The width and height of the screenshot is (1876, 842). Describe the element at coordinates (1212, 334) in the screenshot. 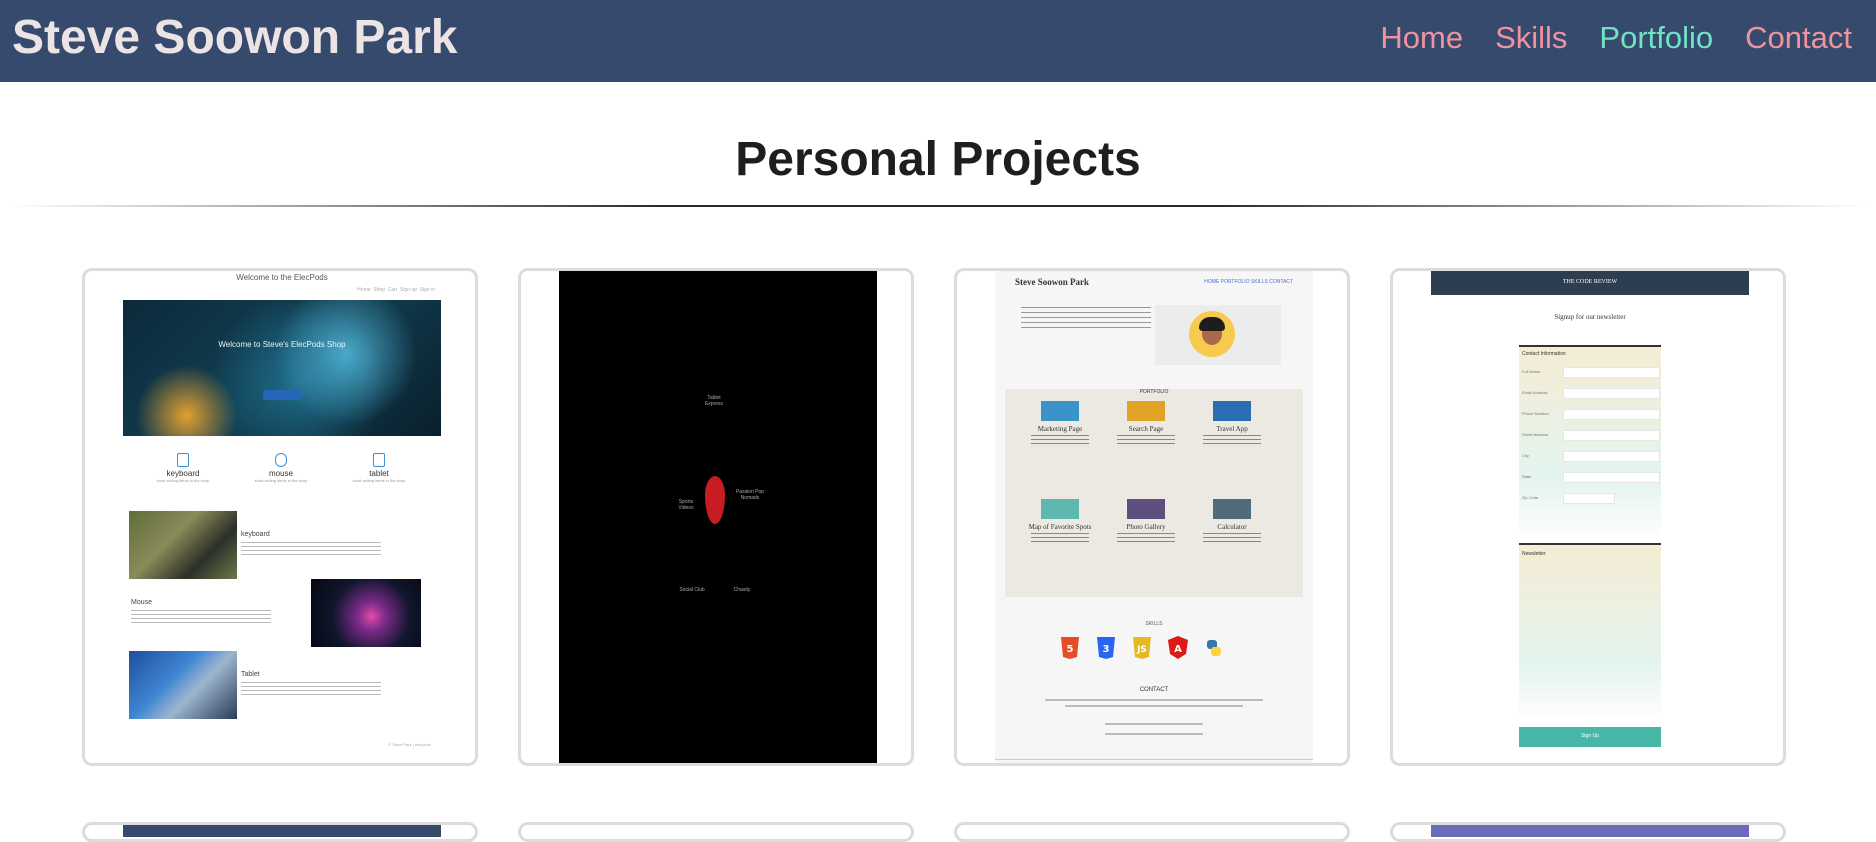

I see `avatar` at that location.